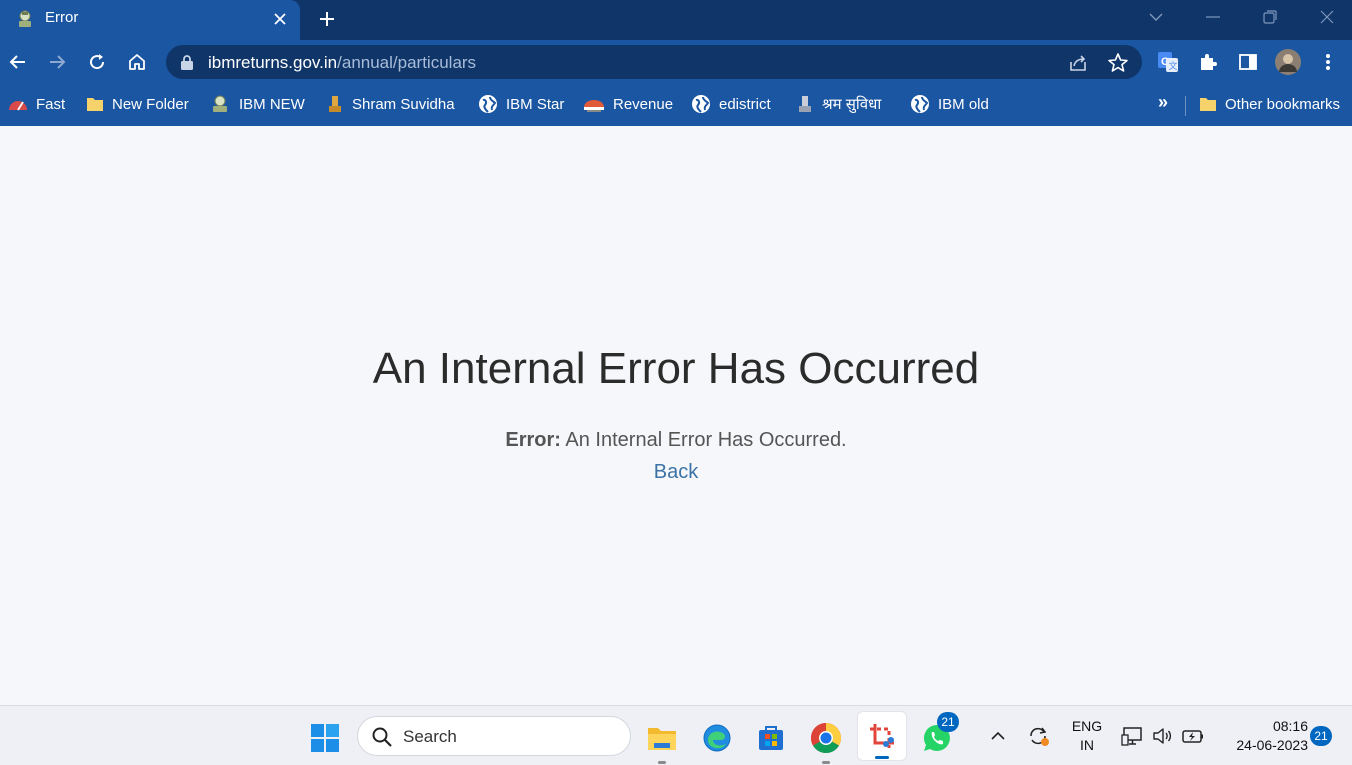 This screenshot has height=765, width=1352. What do you see at coordinates (1283, 104) in the screenshot?
I see `other-bookmarks-label: Other bookmarks` at bounding box center [1283, 104].